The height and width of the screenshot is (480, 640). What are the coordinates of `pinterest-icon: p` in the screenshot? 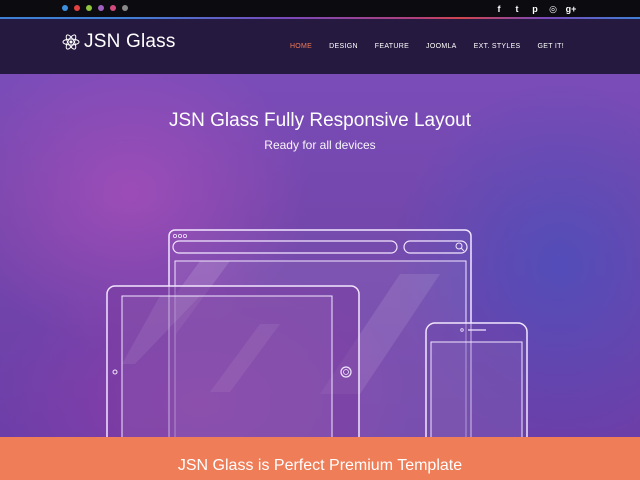 It's located at (535, 9).